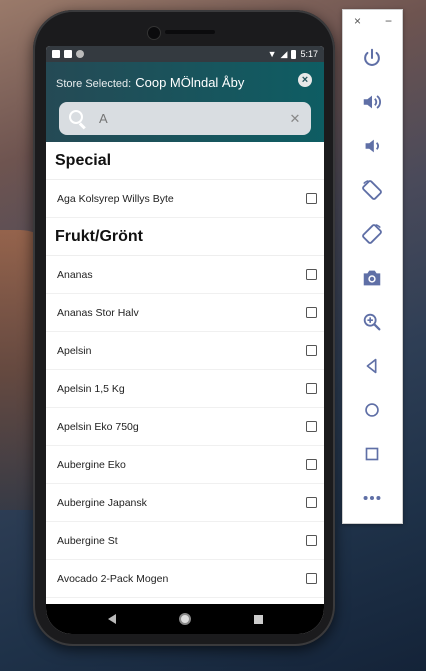  I want to click on signal-icon: ◢, so click(284, 53).